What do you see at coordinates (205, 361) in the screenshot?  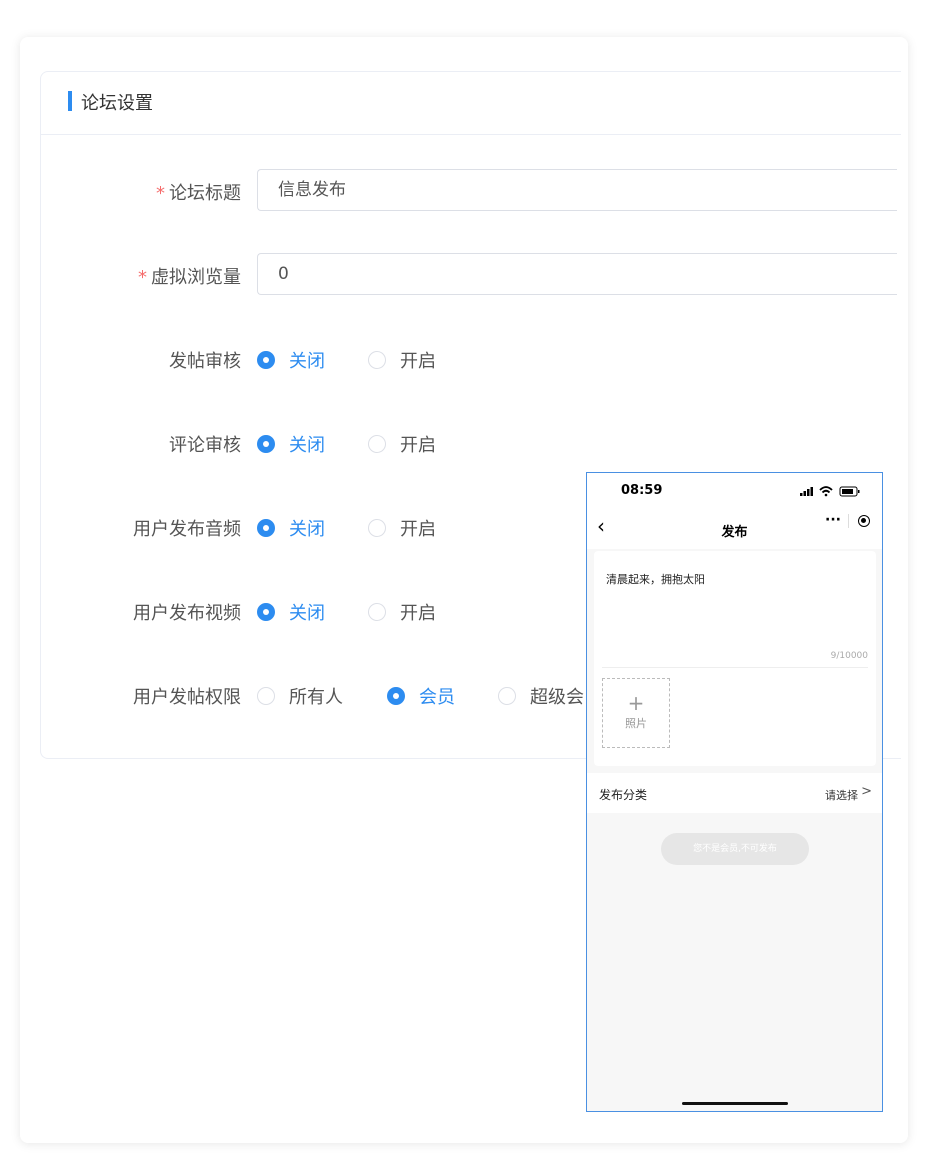 I see `post-review-label: 发帖审核` at bounding box center [205, 361].